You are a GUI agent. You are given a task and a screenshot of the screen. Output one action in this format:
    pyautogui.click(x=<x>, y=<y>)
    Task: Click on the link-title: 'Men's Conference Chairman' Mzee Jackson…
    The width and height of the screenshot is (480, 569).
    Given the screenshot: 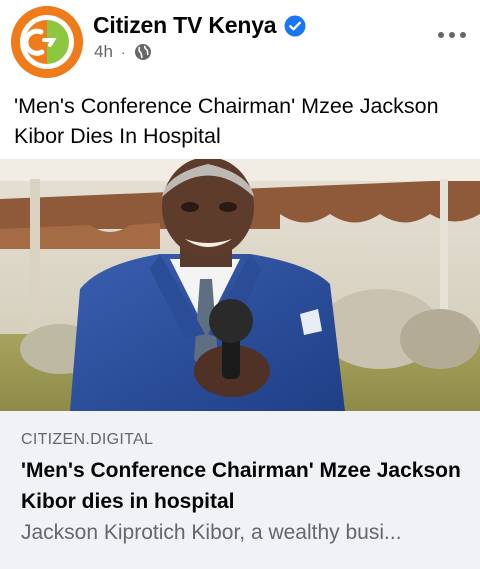 What is the action you would take?
    pyautogui.click(x=243, y=486)
    